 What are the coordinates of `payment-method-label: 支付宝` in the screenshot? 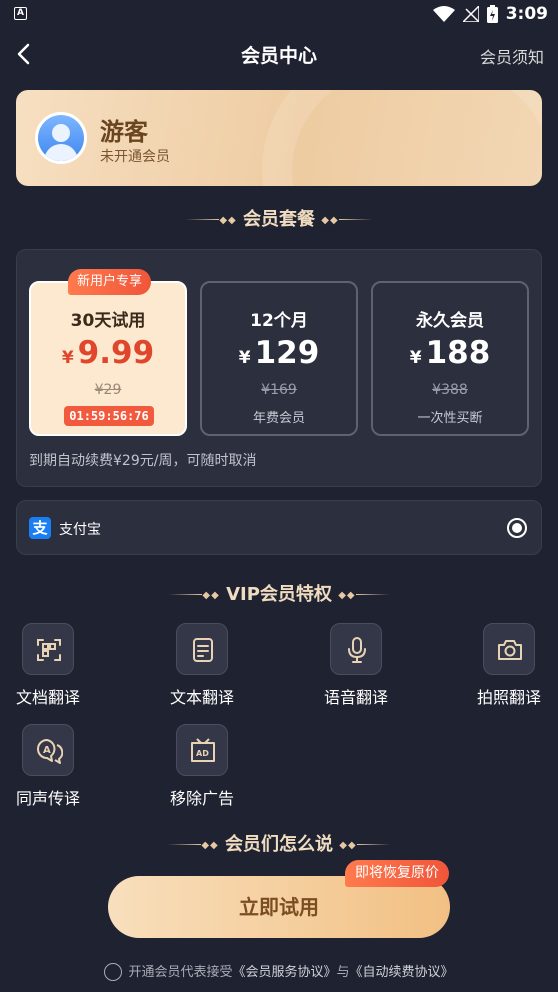 It's located at (80, 530).